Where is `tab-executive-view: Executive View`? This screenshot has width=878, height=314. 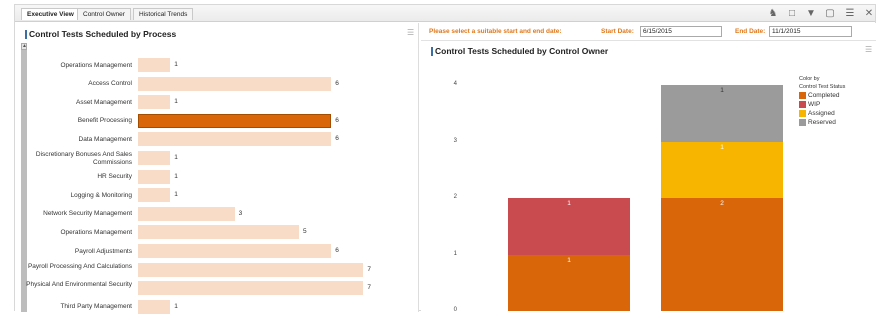 tab-executive-view: Executive View is located at coordinates (50, 14).